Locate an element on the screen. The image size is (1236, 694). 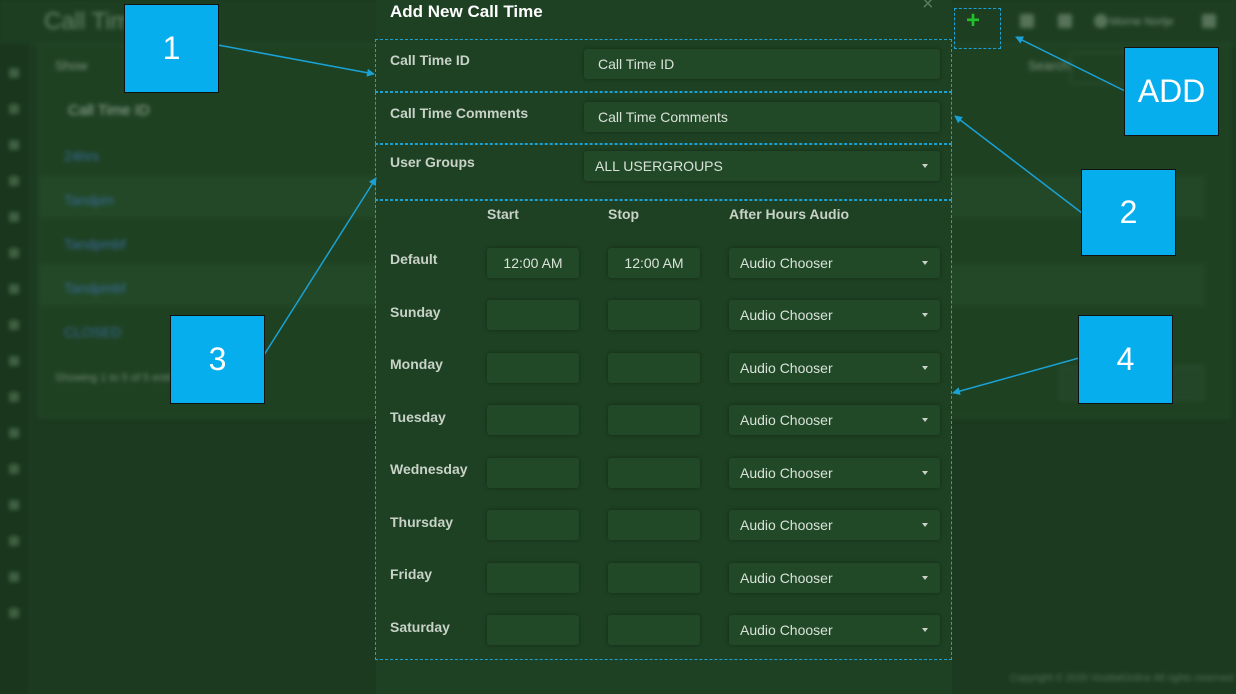
arrow-add is located at coordinates (1070, 64).